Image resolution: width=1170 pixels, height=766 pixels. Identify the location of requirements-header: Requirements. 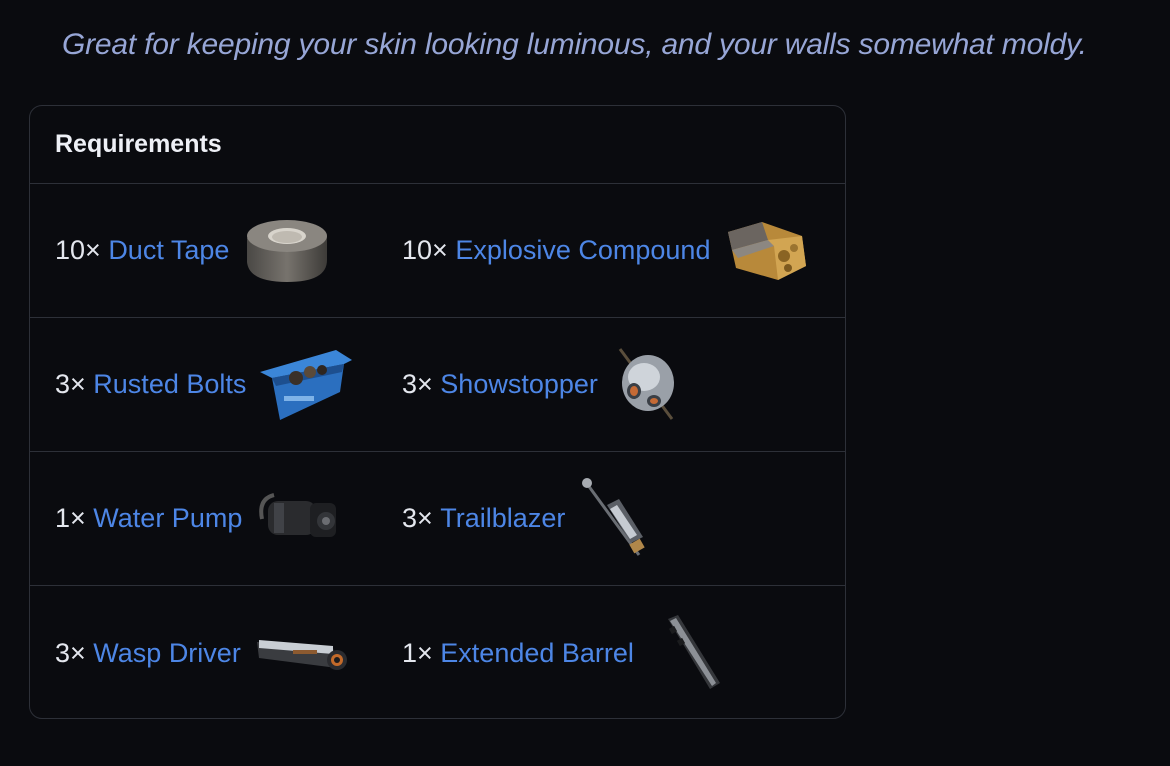
(437, 145).